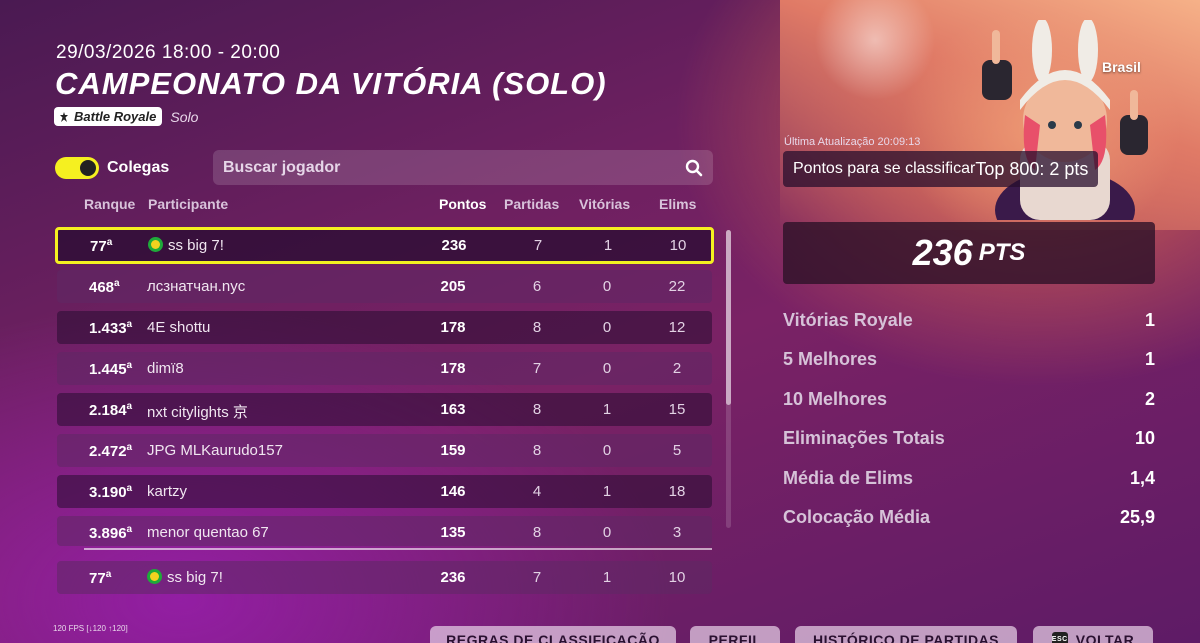 Image resolution: width=1200 pixels, height=643 pixels. What do you see at coordinates (677, 491) in the screenshot?
I see `row-elims: 18` at bounding box center [677, 491].